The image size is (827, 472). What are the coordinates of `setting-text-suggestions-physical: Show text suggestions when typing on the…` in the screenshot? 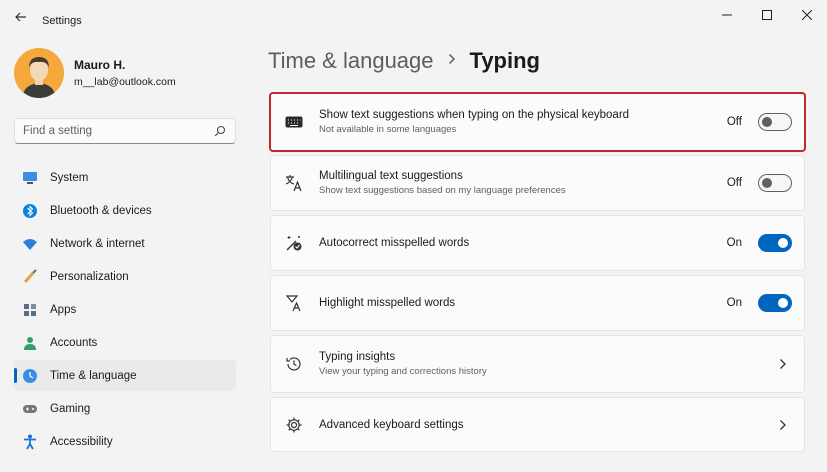 It's located at (537, 122).